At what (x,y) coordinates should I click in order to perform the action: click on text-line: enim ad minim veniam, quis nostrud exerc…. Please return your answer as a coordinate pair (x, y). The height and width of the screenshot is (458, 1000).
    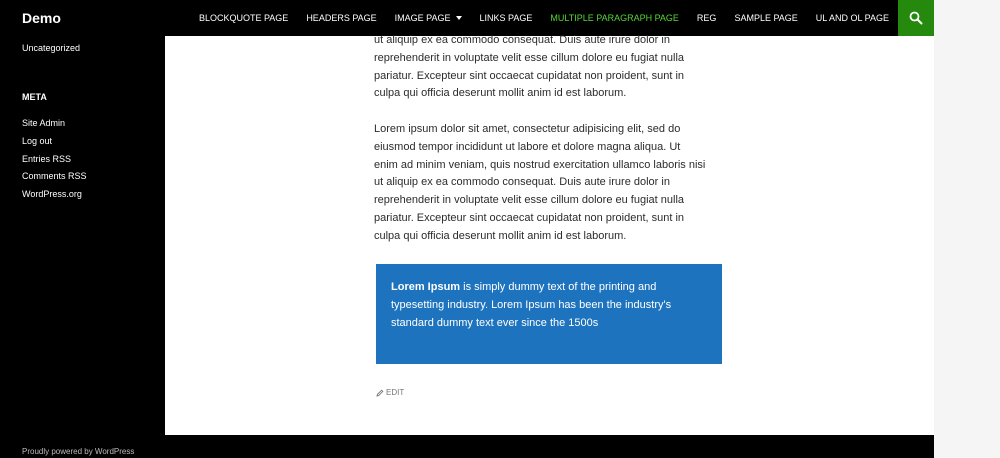
    Looking at the image, I should click on (540, 164).